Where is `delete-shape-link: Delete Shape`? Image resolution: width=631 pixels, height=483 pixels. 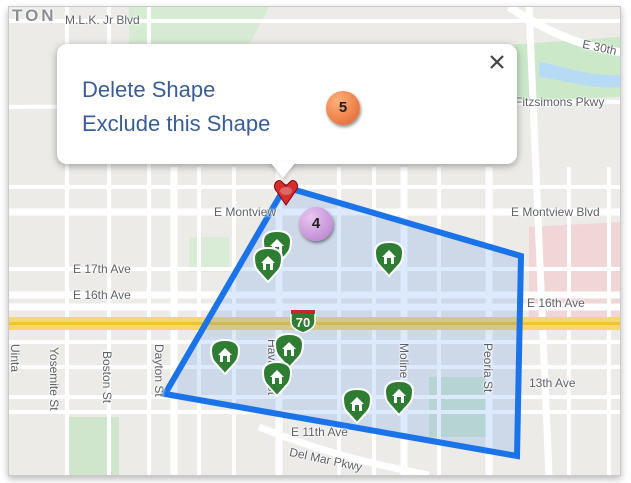
delete-shape-link: Delete Shape is located at coordinates (148, 90).